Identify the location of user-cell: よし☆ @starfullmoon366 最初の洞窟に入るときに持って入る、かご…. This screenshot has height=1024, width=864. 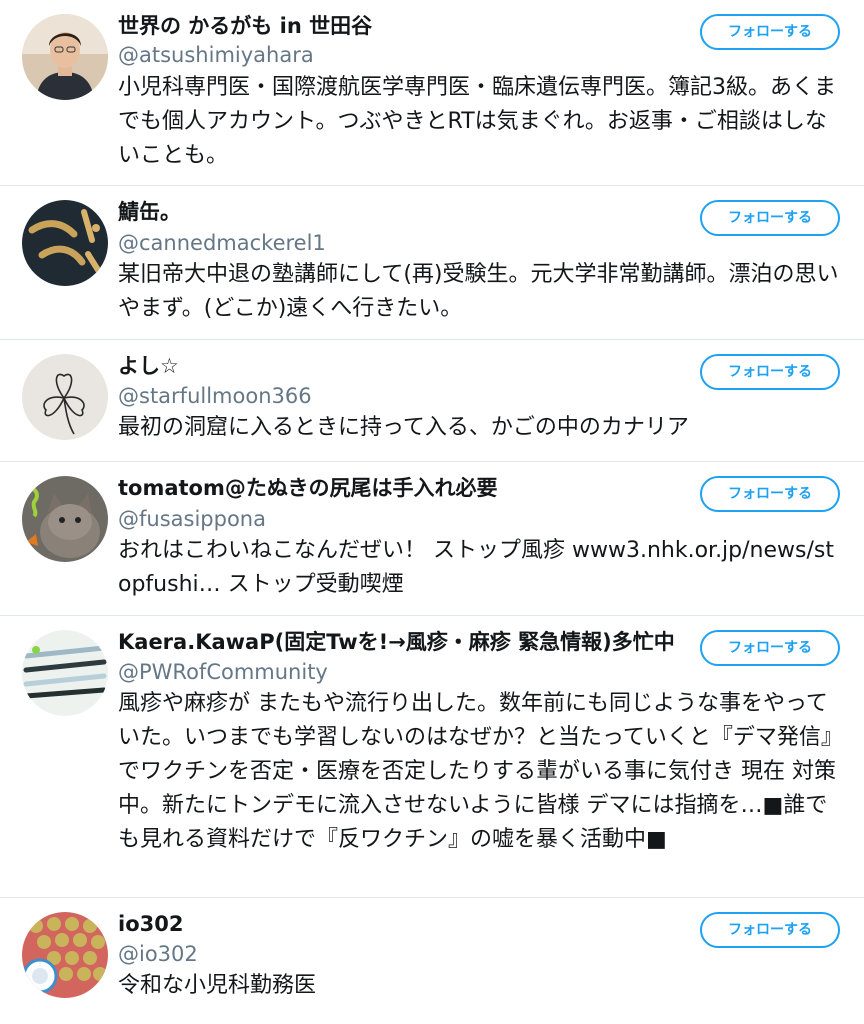
(432, 401).